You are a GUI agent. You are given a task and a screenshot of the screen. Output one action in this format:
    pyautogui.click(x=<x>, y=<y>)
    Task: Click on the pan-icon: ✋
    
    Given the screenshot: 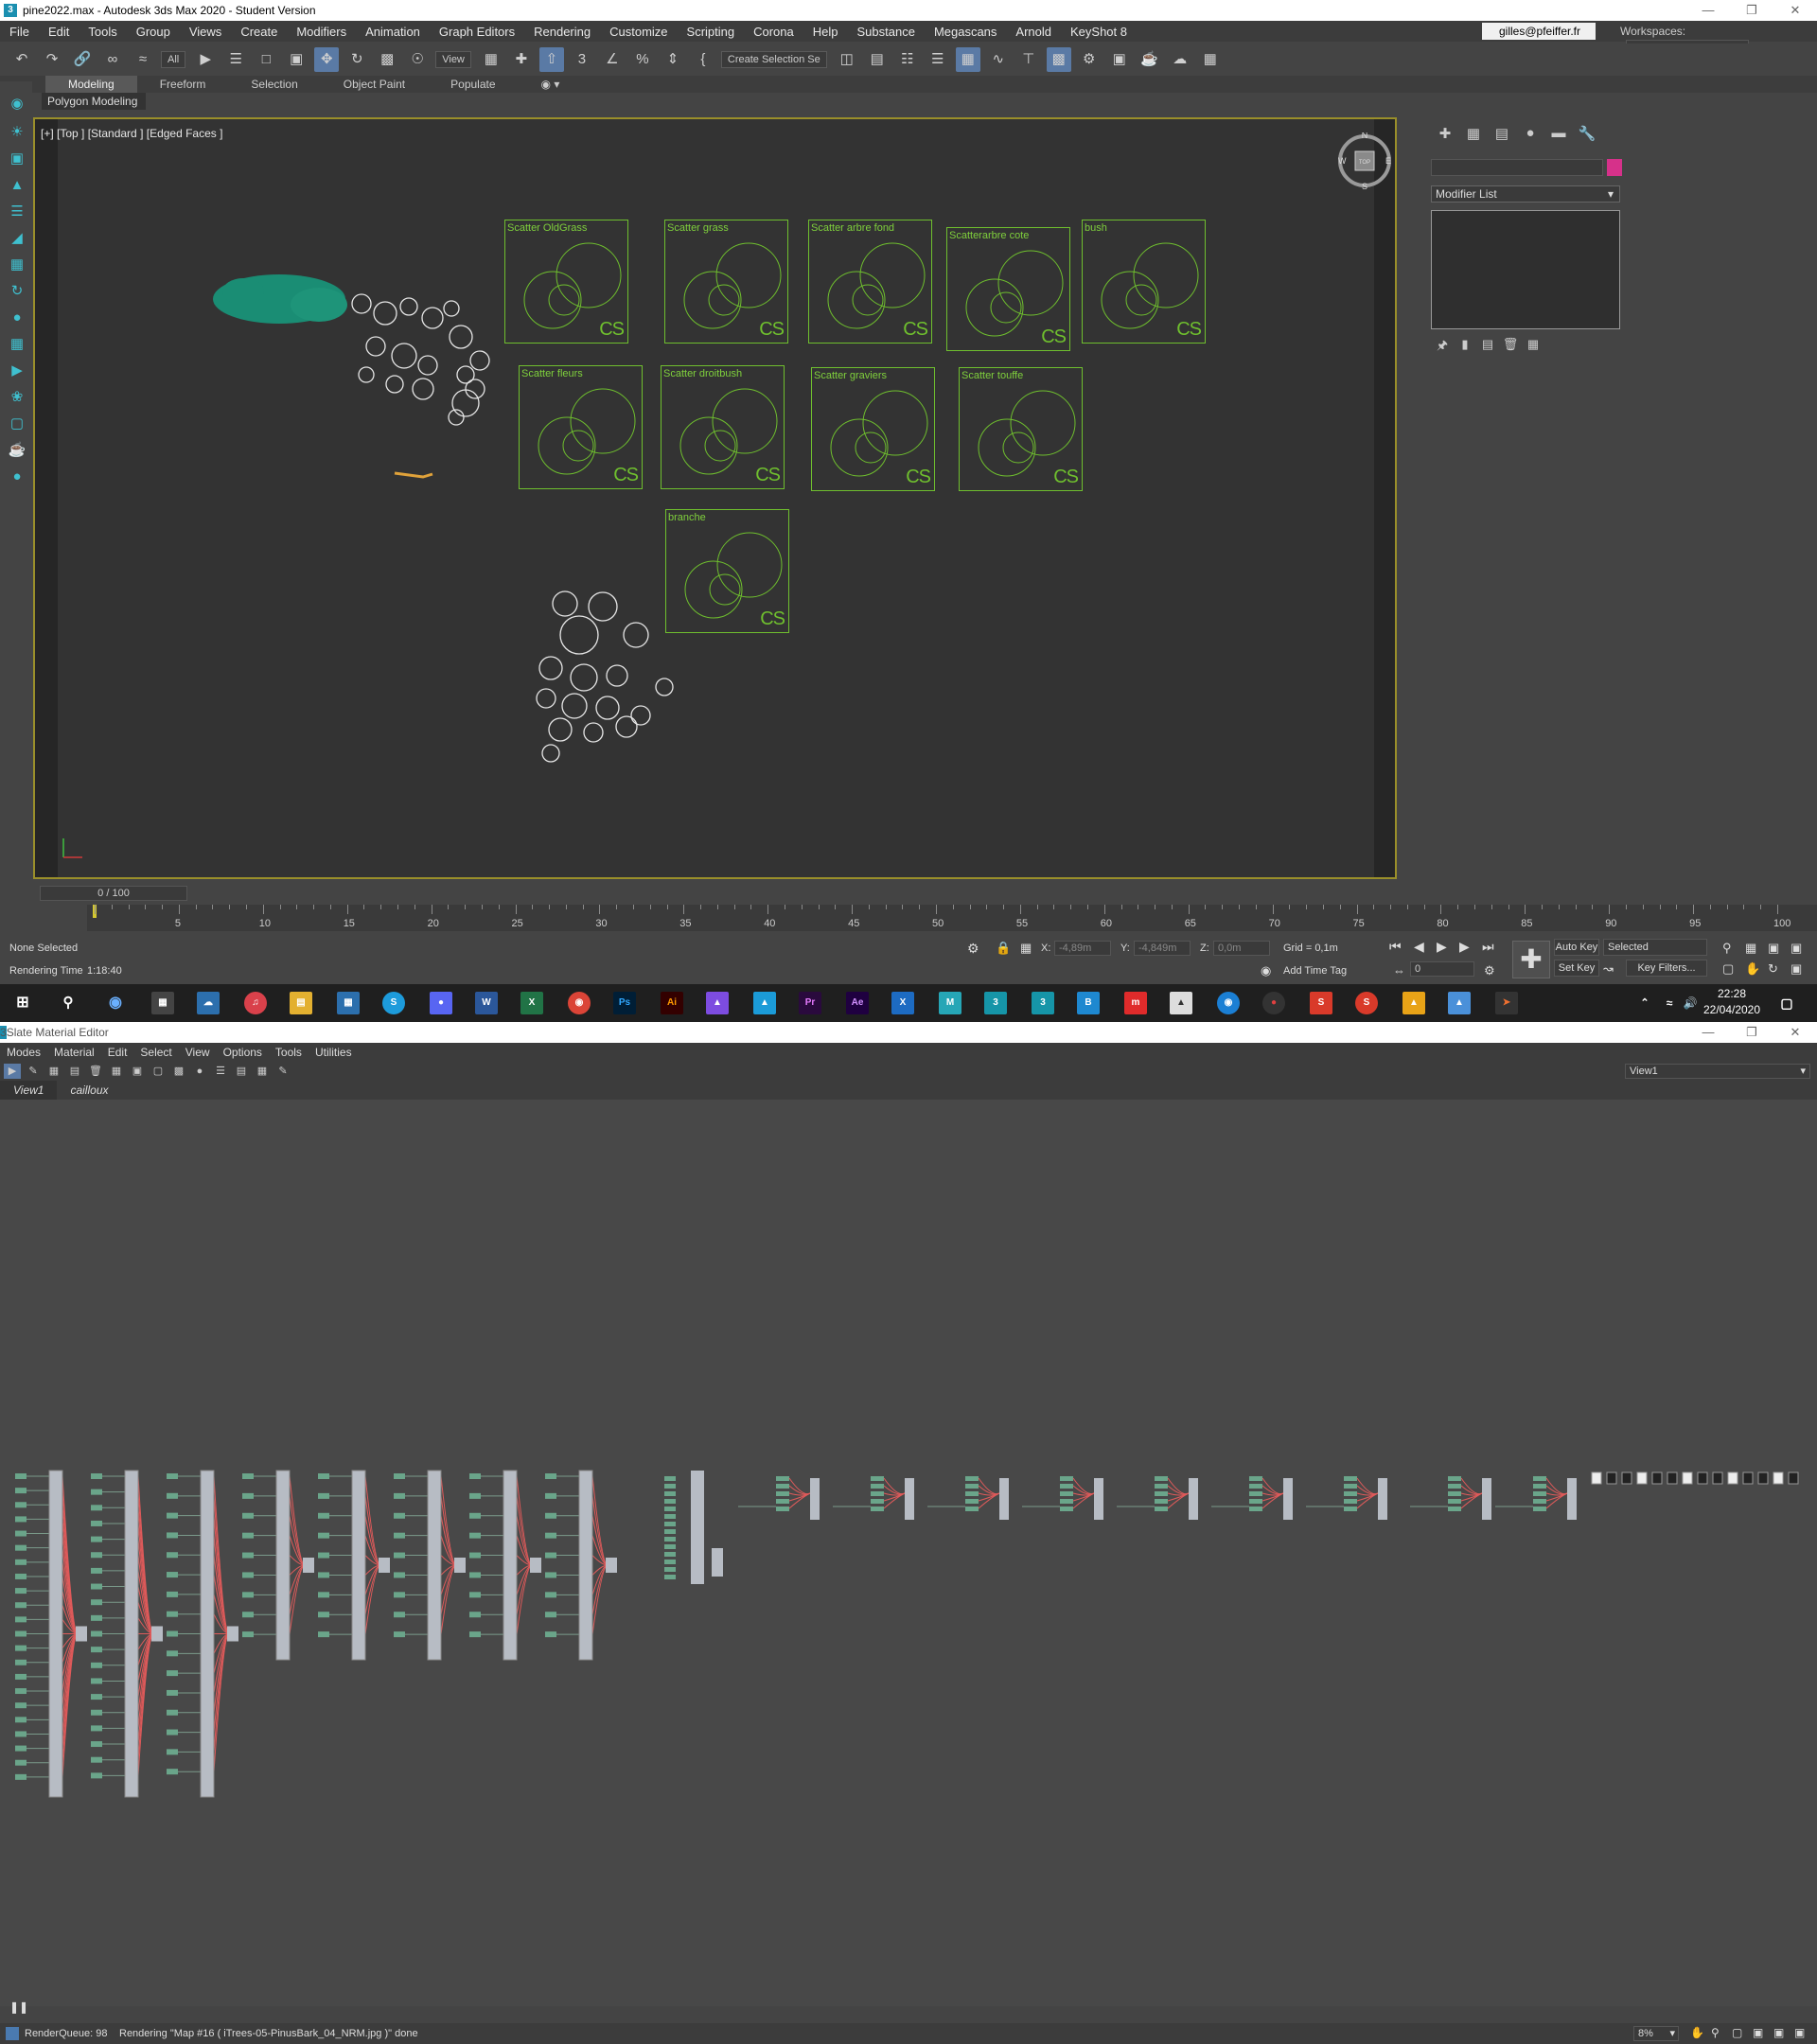 What is the action you would take?
    pyautogui.click(x=1697, y=2032)
    